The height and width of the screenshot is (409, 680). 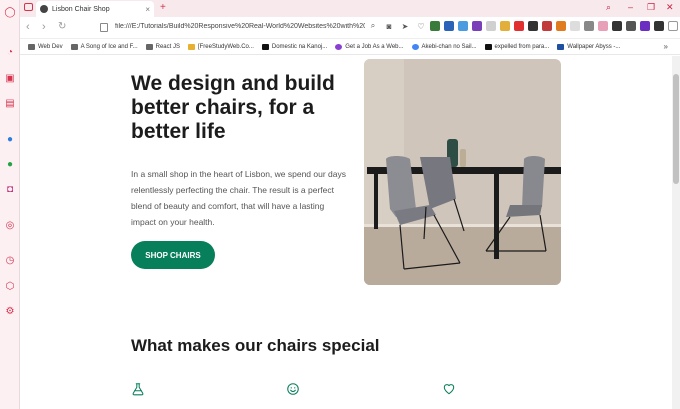 I want to click on smile-icon, so click(x=293, y=389).